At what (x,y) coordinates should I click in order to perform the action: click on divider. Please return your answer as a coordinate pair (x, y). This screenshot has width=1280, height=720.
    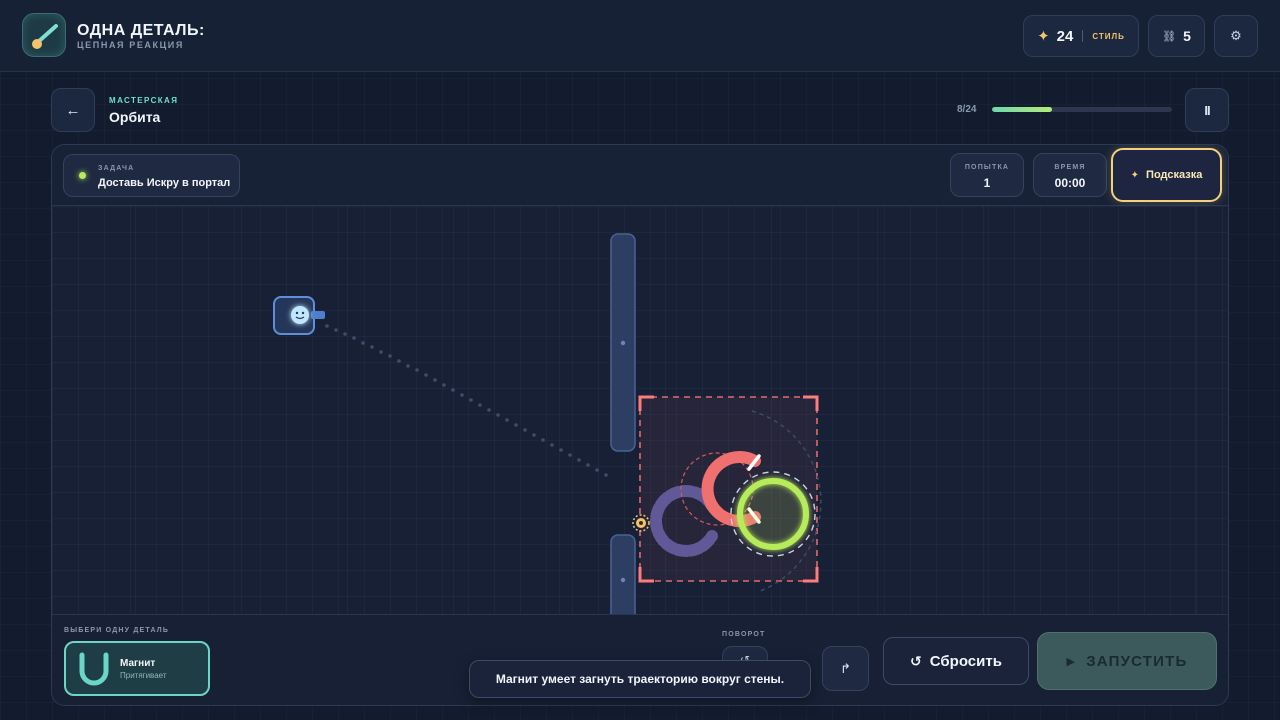
    Looking at the image, I should click on (1083, 36).